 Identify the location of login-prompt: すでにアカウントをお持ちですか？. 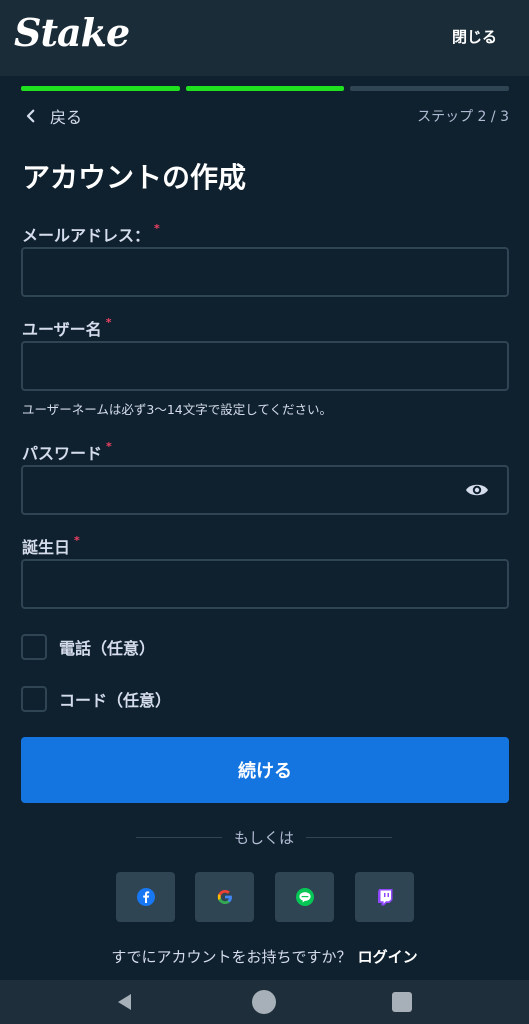
(231, 957).